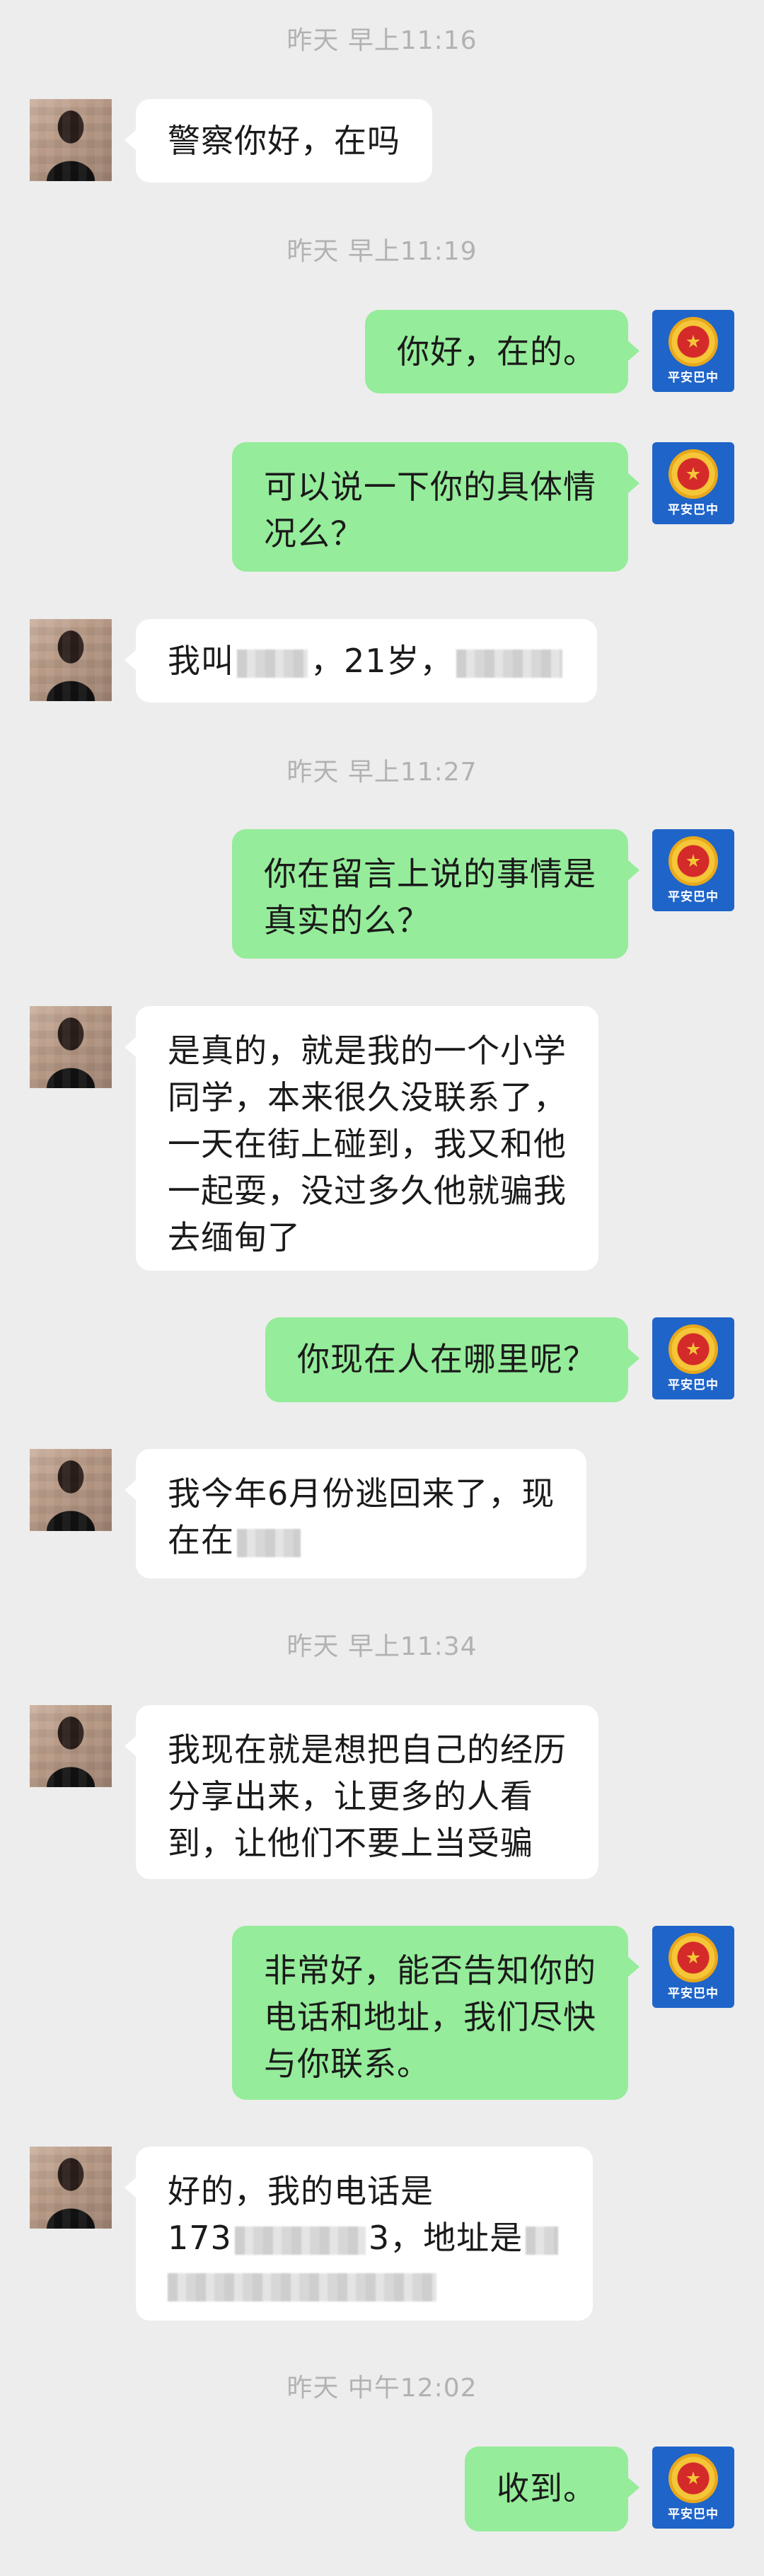  What do you see at coordinates (361, 1493) in the screenshot?
I see `message-text: 我今年6月份逃回来了，现` at bounding box center [361, 1493].